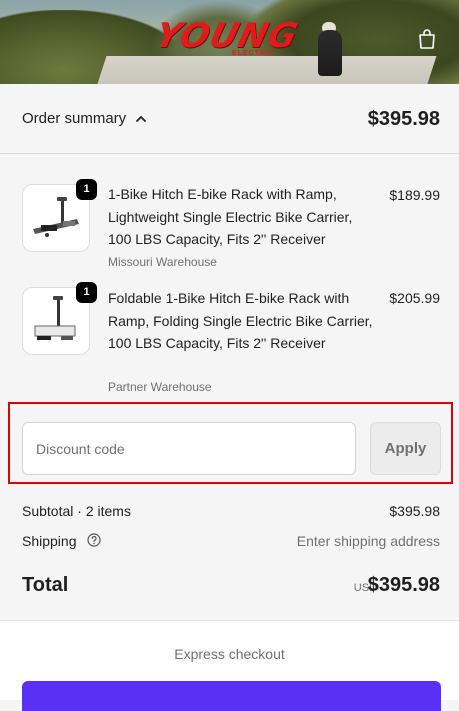 Image resolution: width=459 pixels, height=711 pixels. Describe the element at coordinates (141, 119) in the screenshot. I see `chevron-up-icon` at that location.